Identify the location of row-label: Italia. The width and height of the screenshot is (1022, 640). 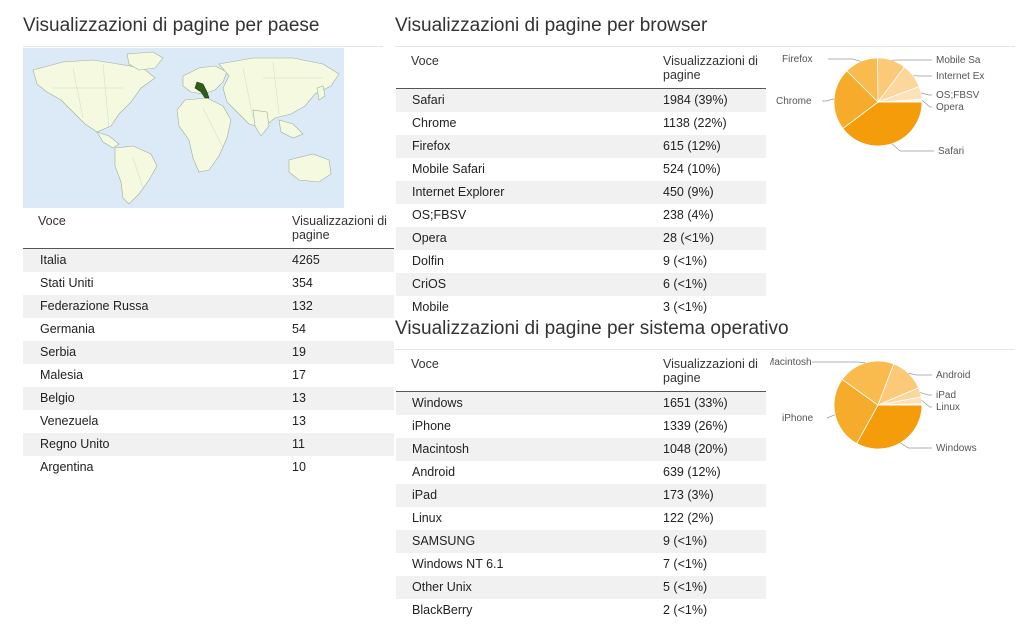
(157, 260).